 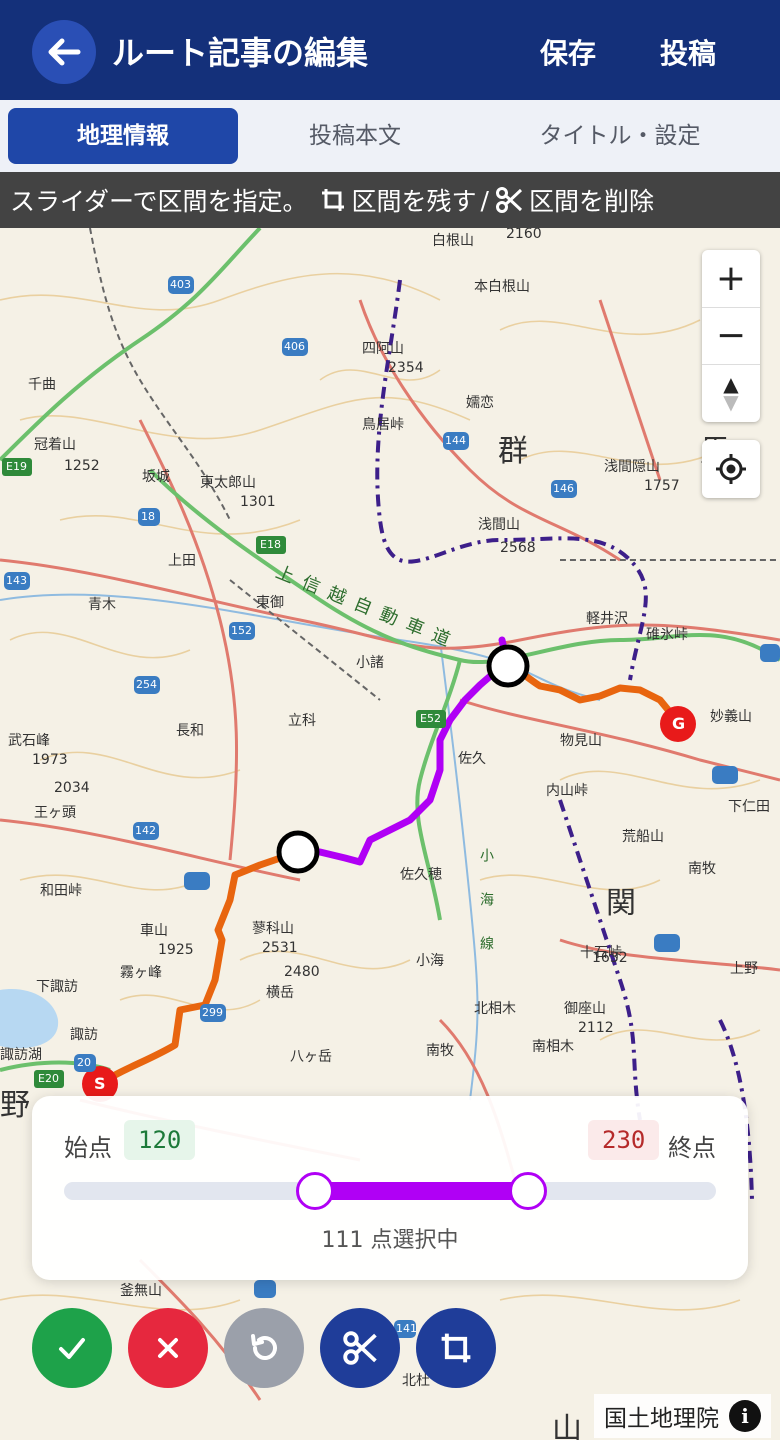 I want to click on map-label: 坂城, so click(x=156, y=477).